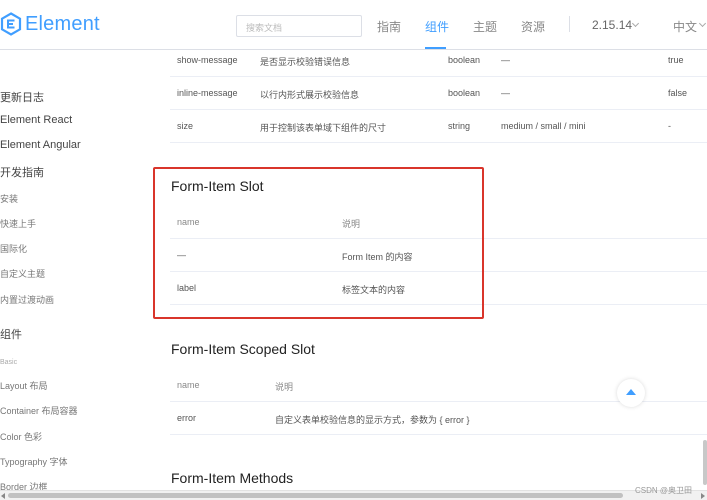 This screenshot has height=500, width=707. I want to click on scoped-slot-desc: 自定义表单校验信息的显示方式，参数为 { error }, so click(372, 420).